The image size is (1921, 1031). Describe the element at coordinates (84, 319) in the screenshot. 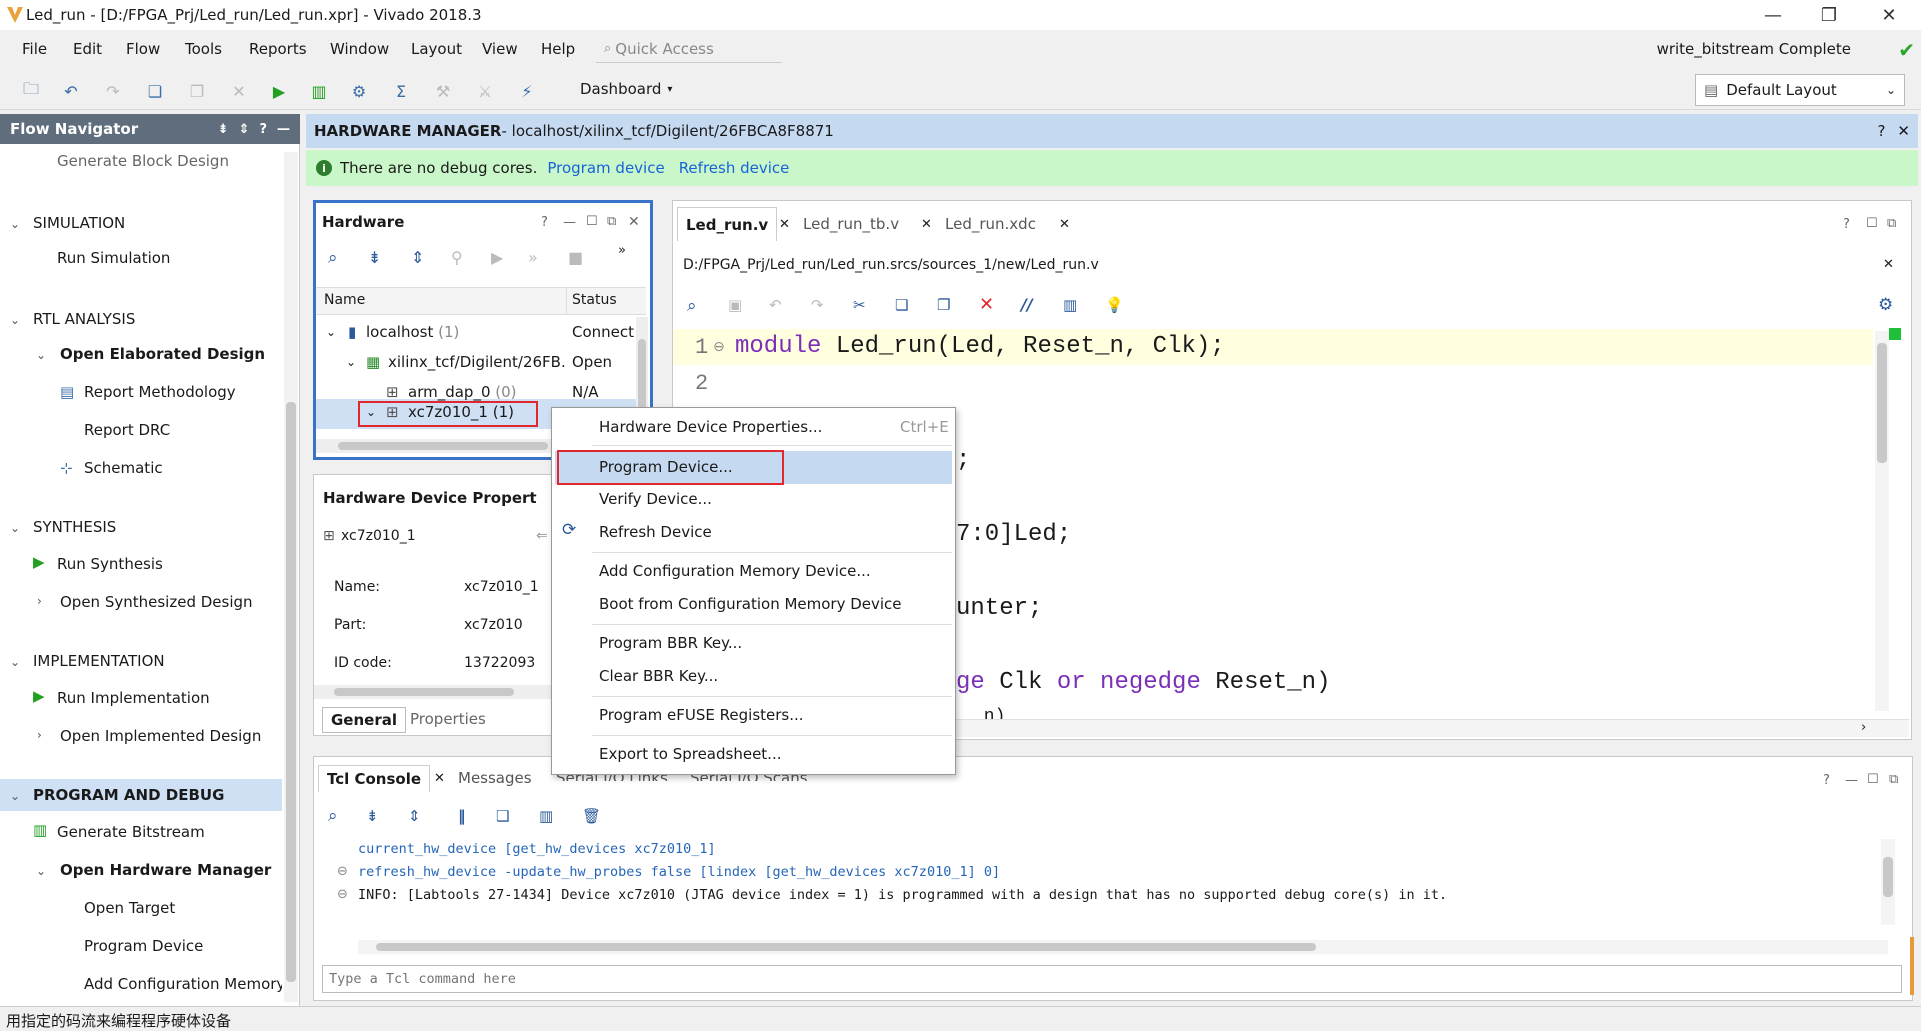

I see `nav-section-rtl-analysis: RTL ANALYSIS` at that location.